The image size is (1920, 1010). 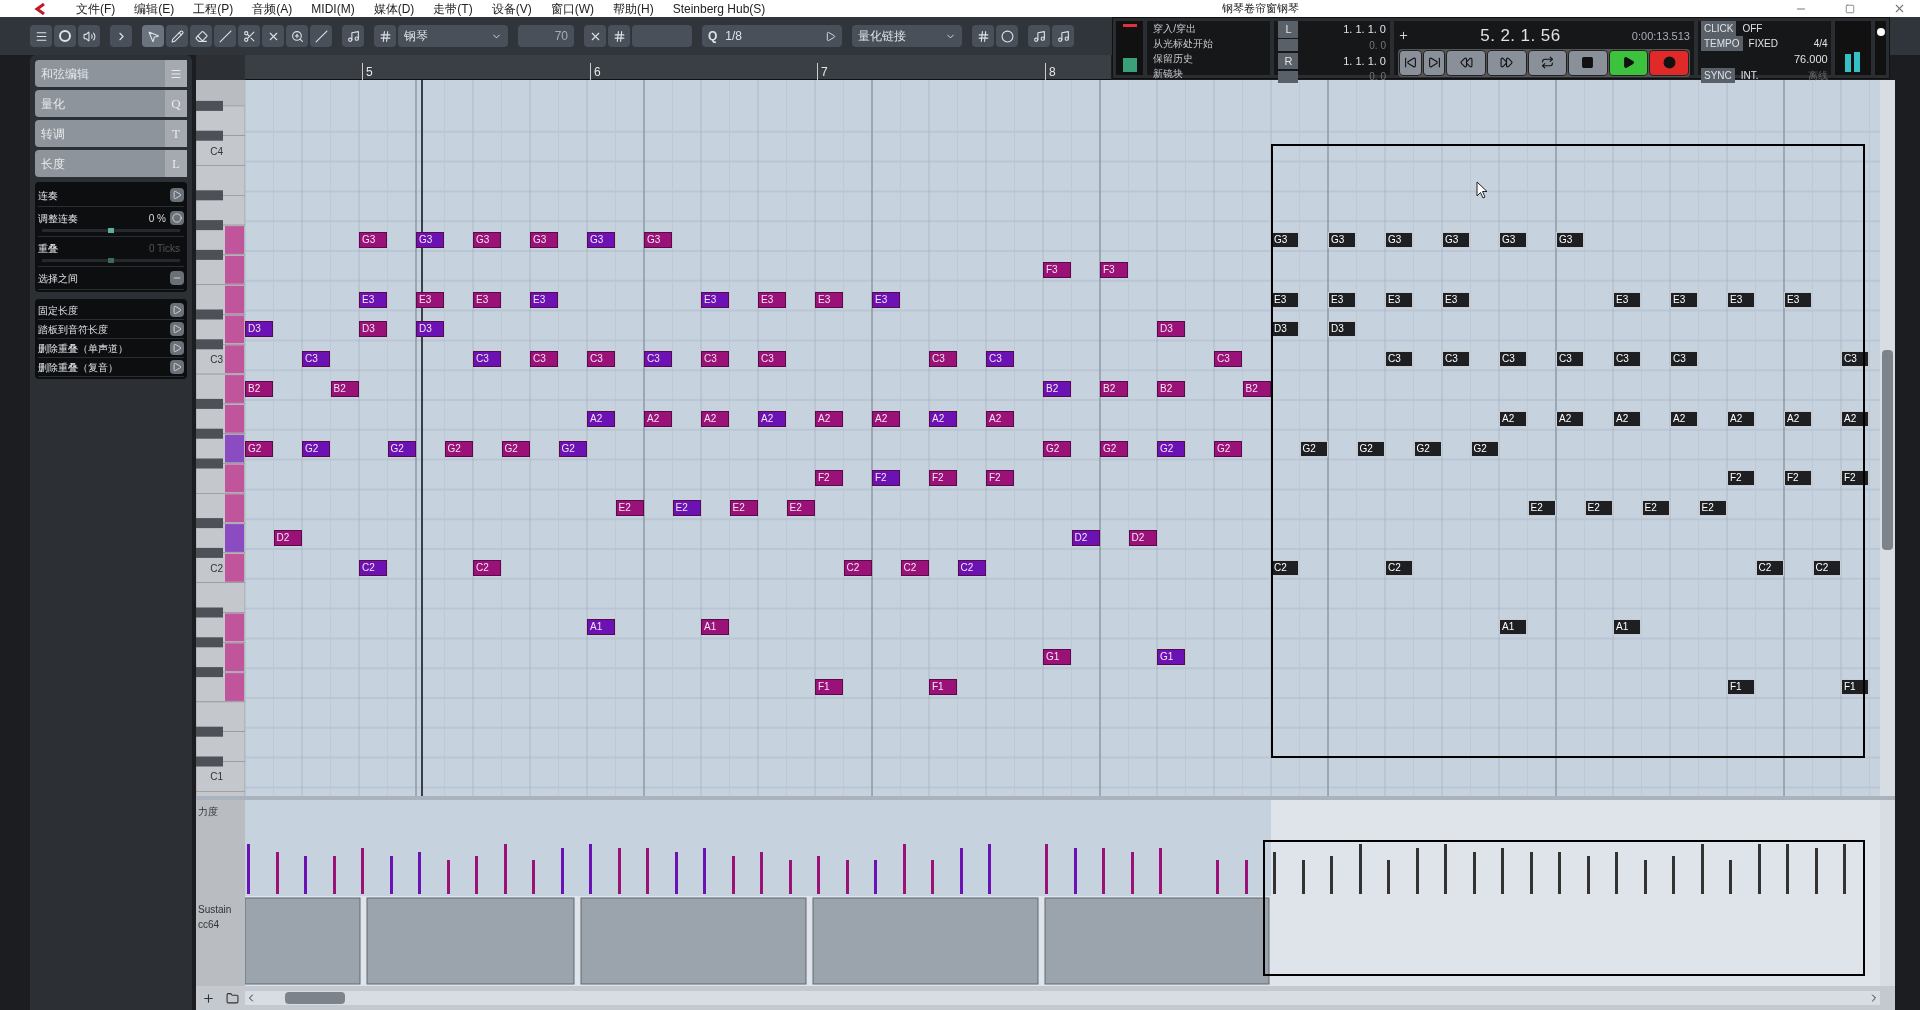 What do you see at coordinates (1669, 62) in the screenshot?
I see `record-button` at bounding box center [1669, 62].